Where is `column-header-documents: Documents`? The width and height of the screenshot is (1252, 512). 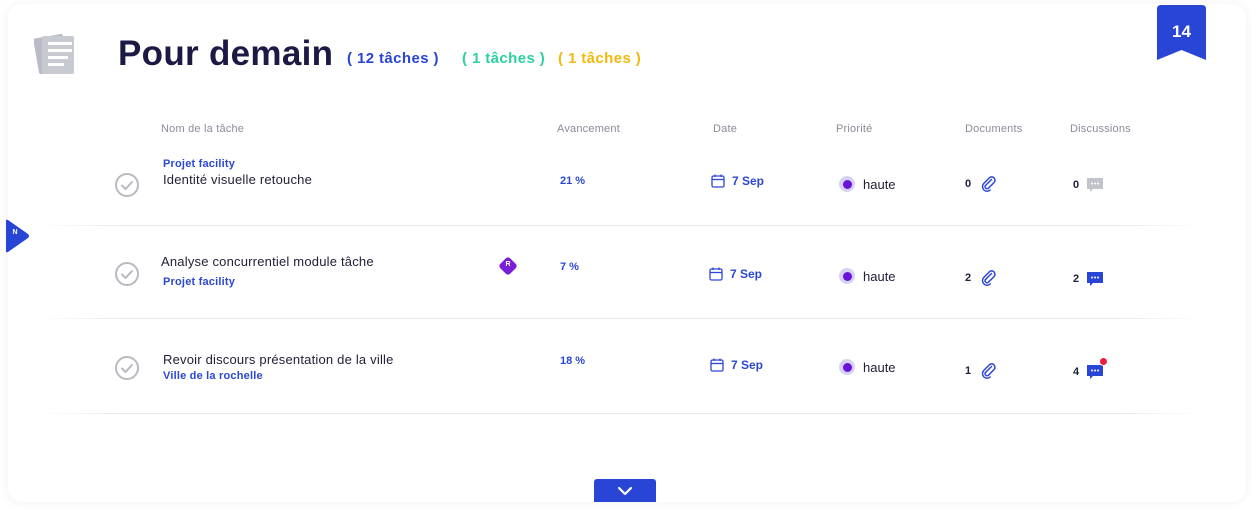
column-header-documents: Documents is located at coordinates (994, 129).